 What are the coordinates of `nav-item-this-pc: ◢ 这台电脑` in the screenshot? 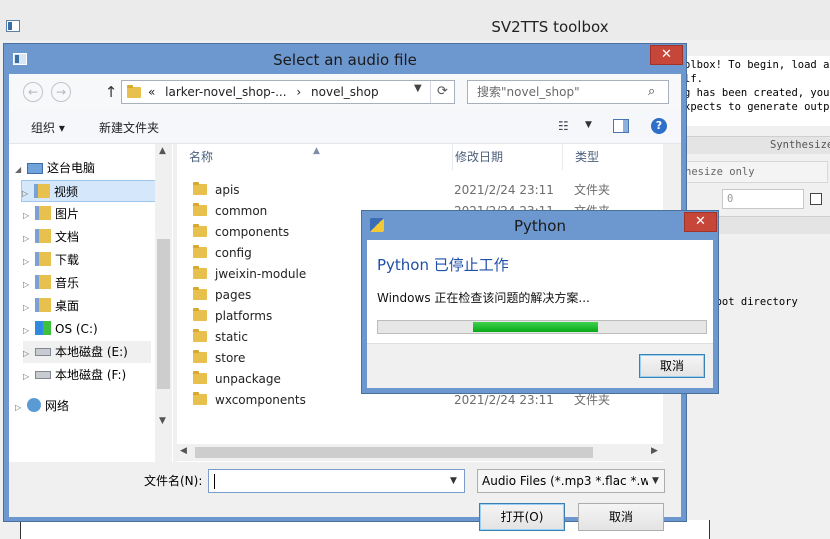 It's located at (85, 168).